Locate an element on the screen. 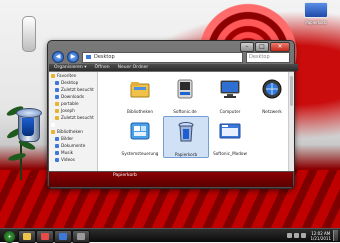  item-label: Systemsteuerung is located at coordinates (140, 153).